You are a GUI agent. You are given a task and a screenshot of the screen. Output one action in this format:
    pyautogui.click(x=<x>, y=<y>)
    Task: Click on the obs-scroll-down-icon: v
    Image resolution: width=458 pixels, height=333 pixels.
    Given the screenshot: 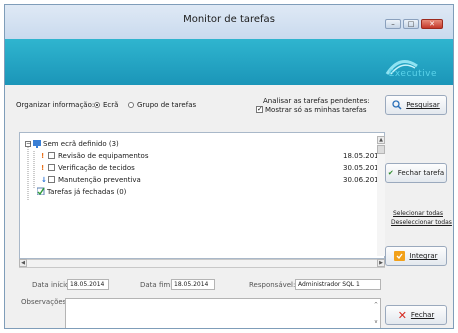 What is the action you would take?
    pyautogui.click(x=376, y=323)
    